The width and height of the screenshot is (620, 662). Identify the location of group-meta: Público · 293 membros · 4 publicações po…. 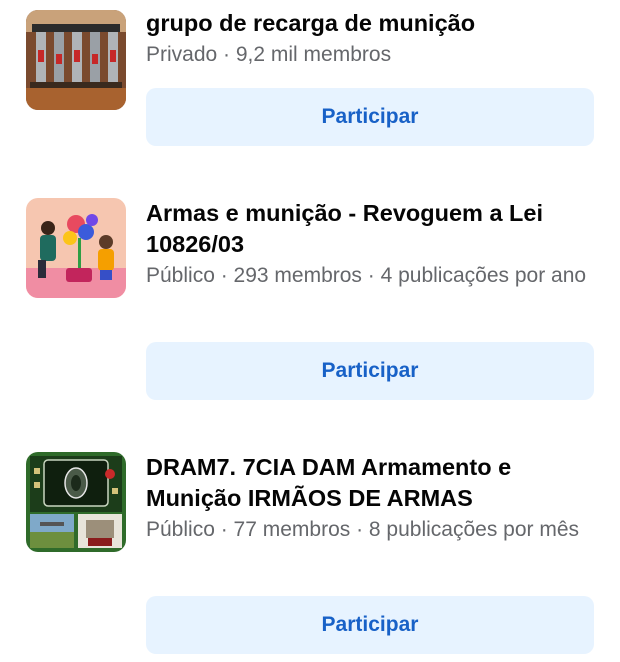
(366, 275).